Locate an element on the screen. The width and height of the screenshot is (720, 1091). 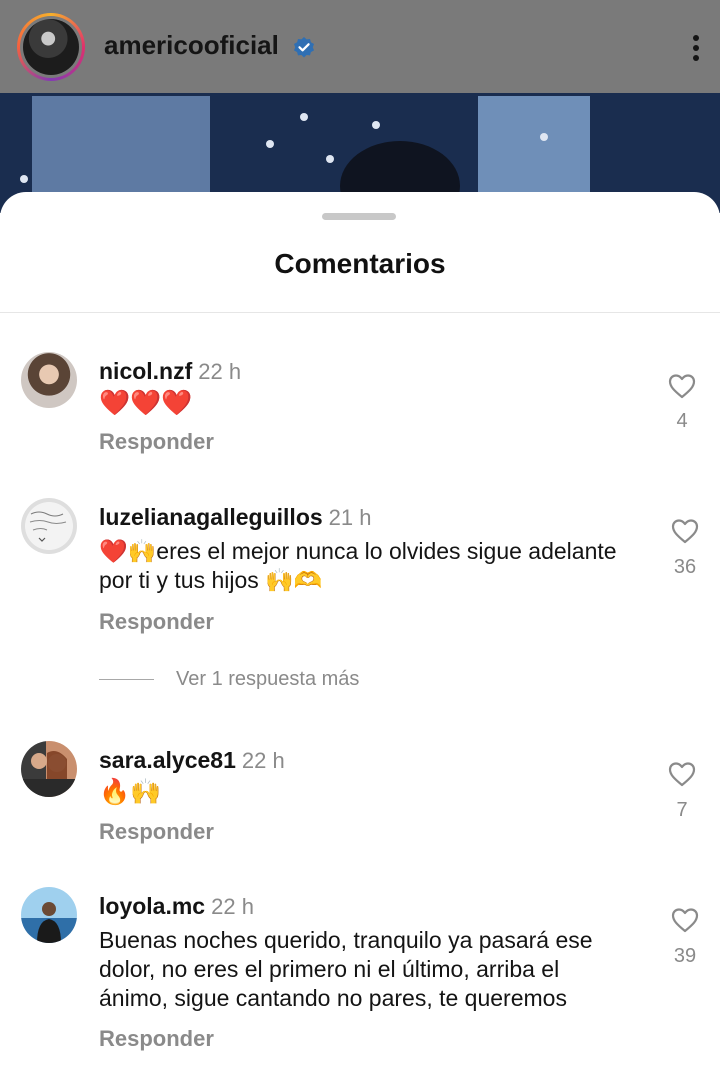
comment-text: ❤️❤️❤️ is located at coordinates (146, 403).